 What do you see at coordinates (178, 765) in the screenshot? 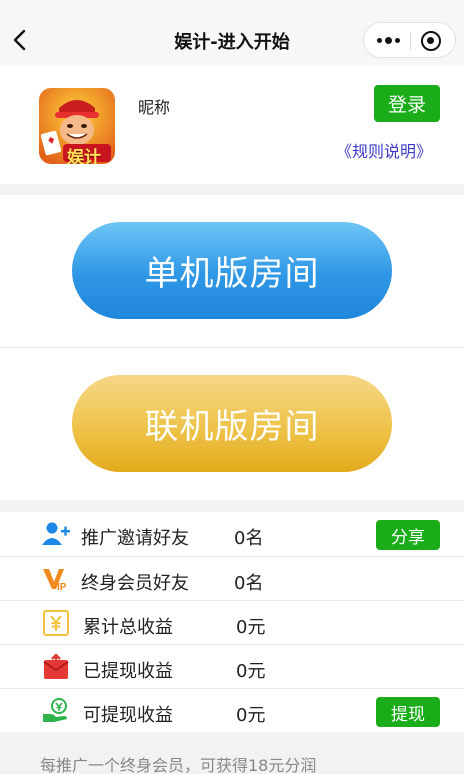
I see `footer-note: 每推广一个终身会员，可获得18元分润` at bounding box center [178, 765].